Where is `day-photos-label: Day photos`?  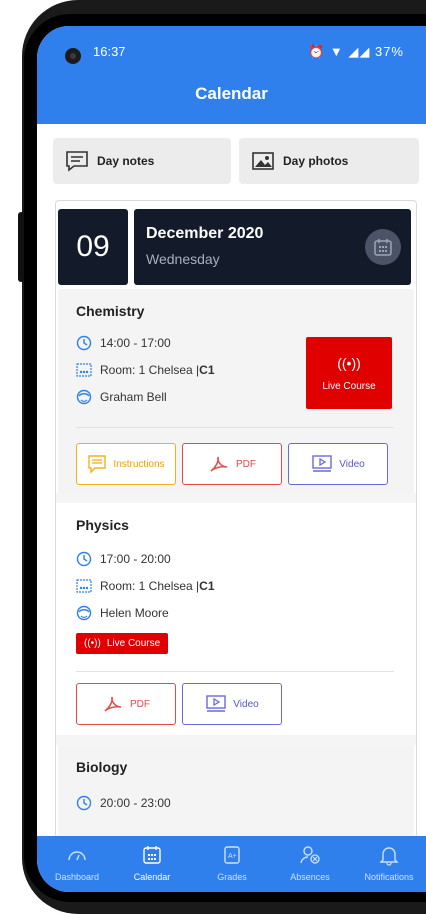
day-photos-label: Day photos is located at coordinates (316, 161).